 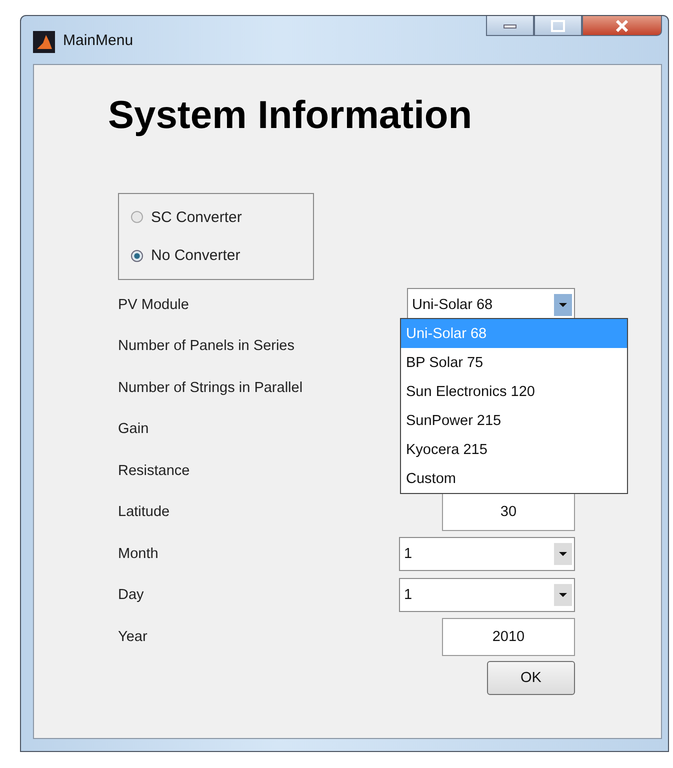 What do you see at coordinates (216, 255) in the screenshot?
I see `radio-option: No Converter` at bounding box center [216, 255].